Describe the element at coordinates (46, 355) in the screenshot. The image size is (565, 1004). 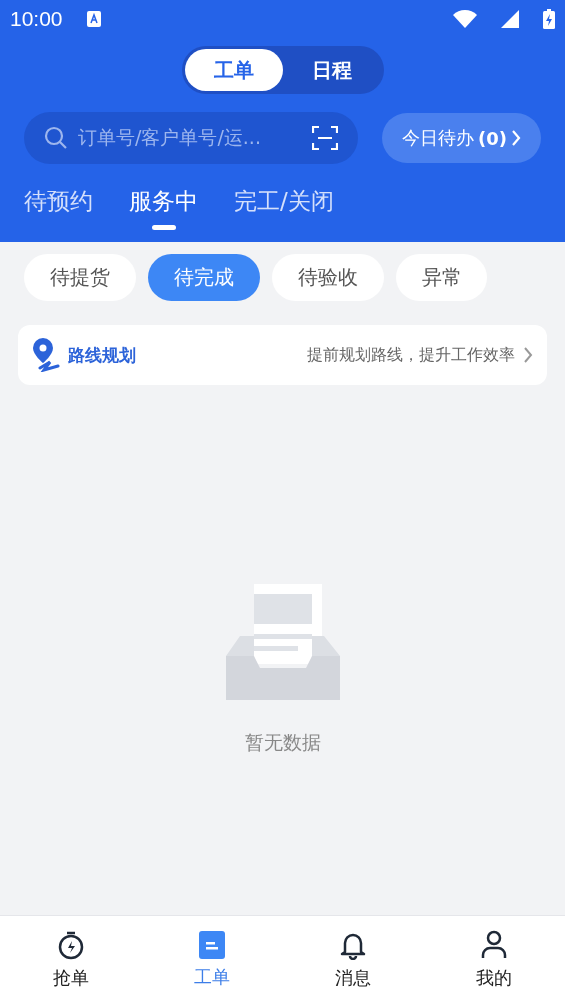
I see `map-pin-icon` at that location.